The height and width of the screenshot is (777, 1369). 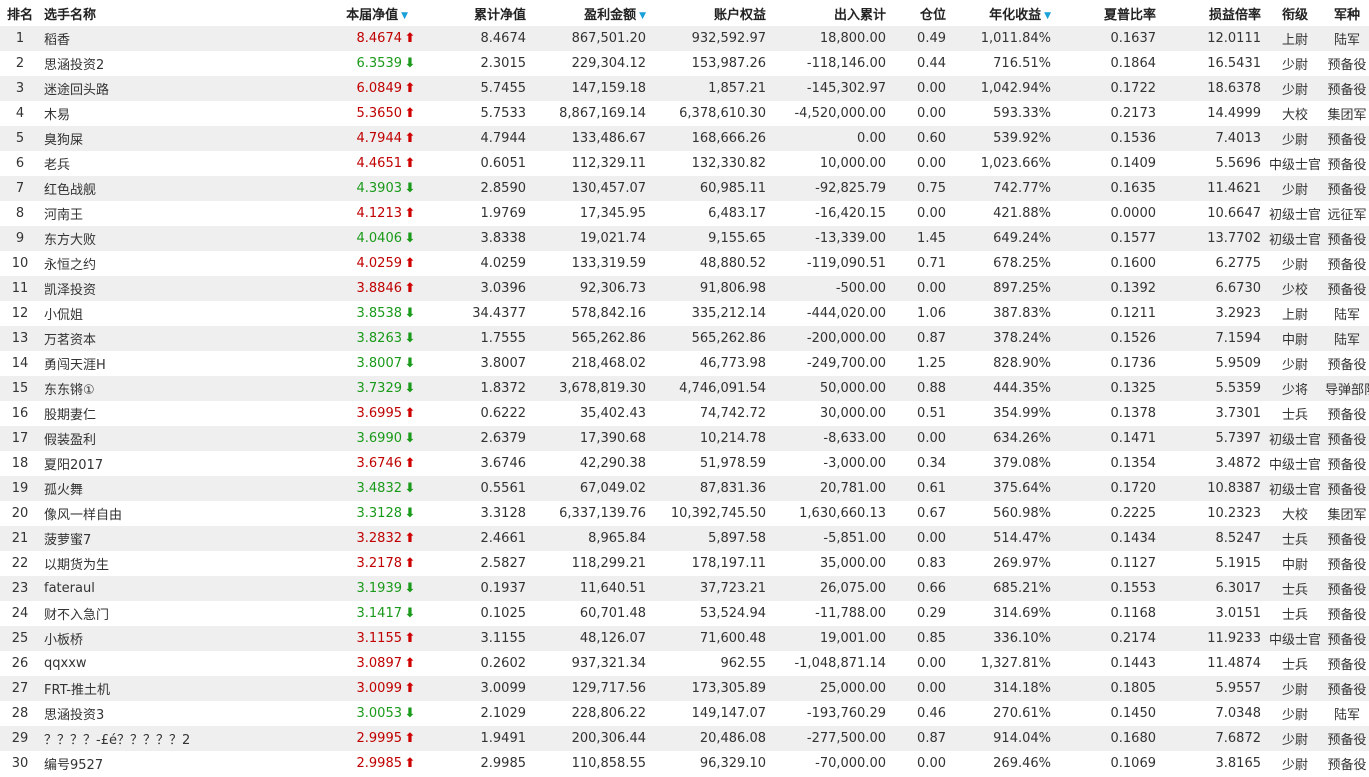 I want to click on player-name-cell: 编号9527, so click(x=155, y=763).